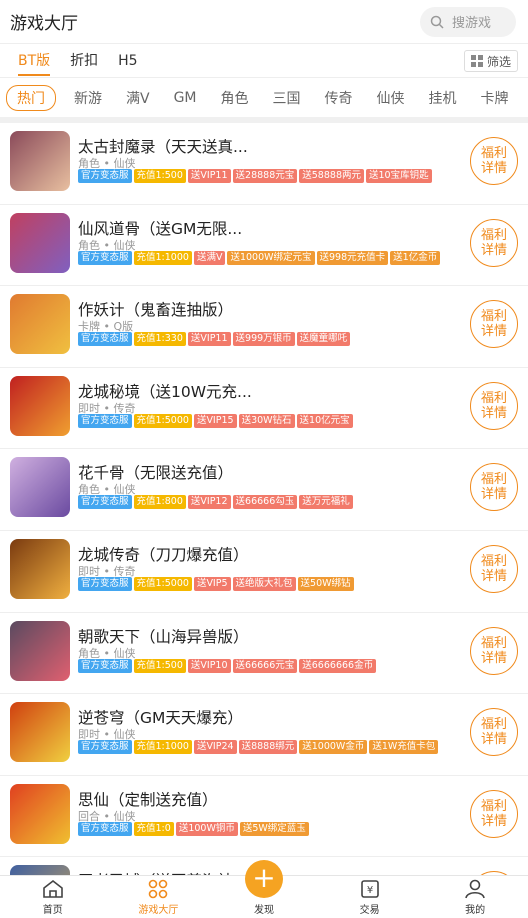 The width and height of the screenshot is (528, 918). What do you see at coordinates (476, 61) in the screenshot?
I see `filter-icon` at bounding box center [476, 61].